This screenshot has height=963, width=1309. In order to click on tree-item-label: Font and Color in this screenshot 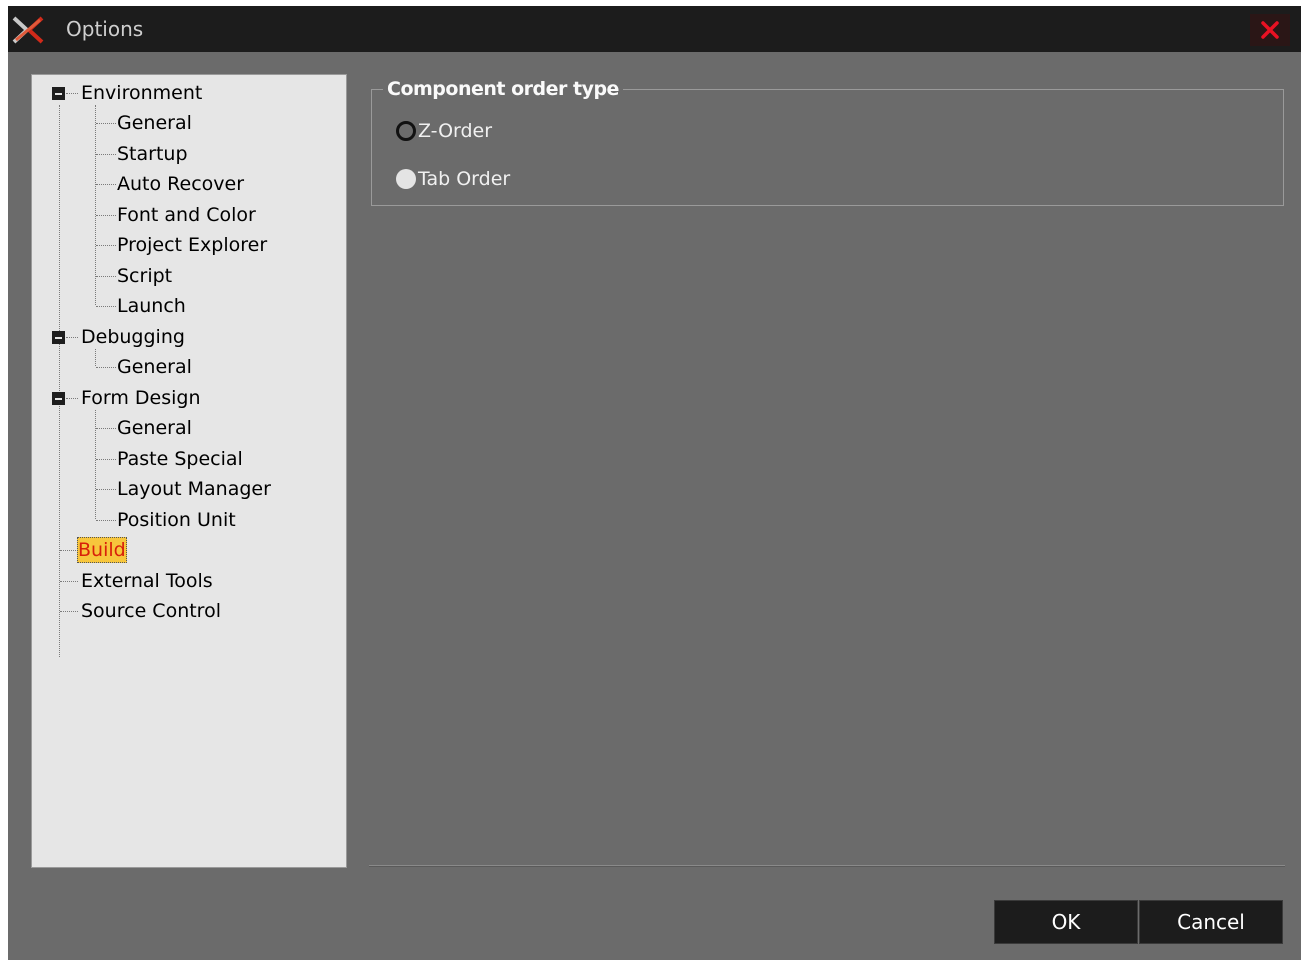, I will do `click(186, 215)`.